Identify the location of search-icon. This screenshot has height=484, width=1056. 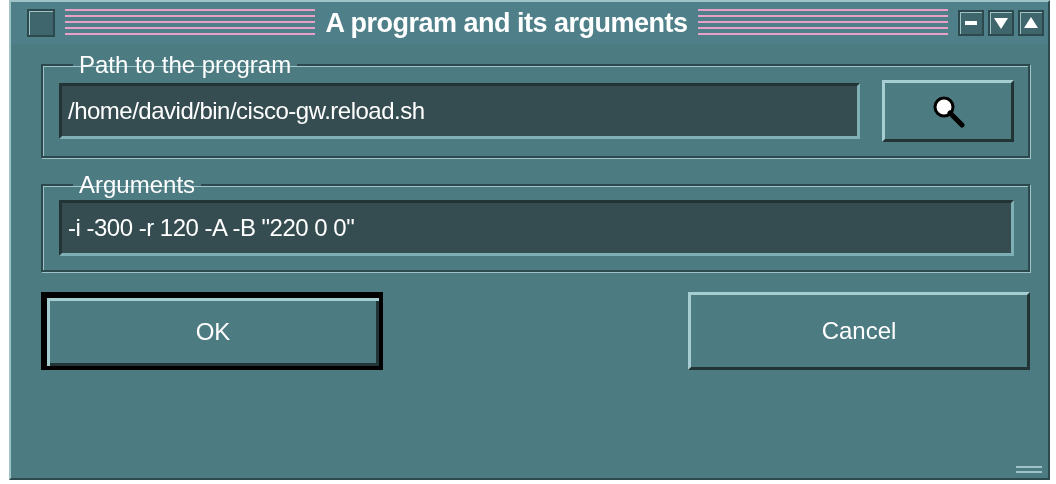
(948, 111).